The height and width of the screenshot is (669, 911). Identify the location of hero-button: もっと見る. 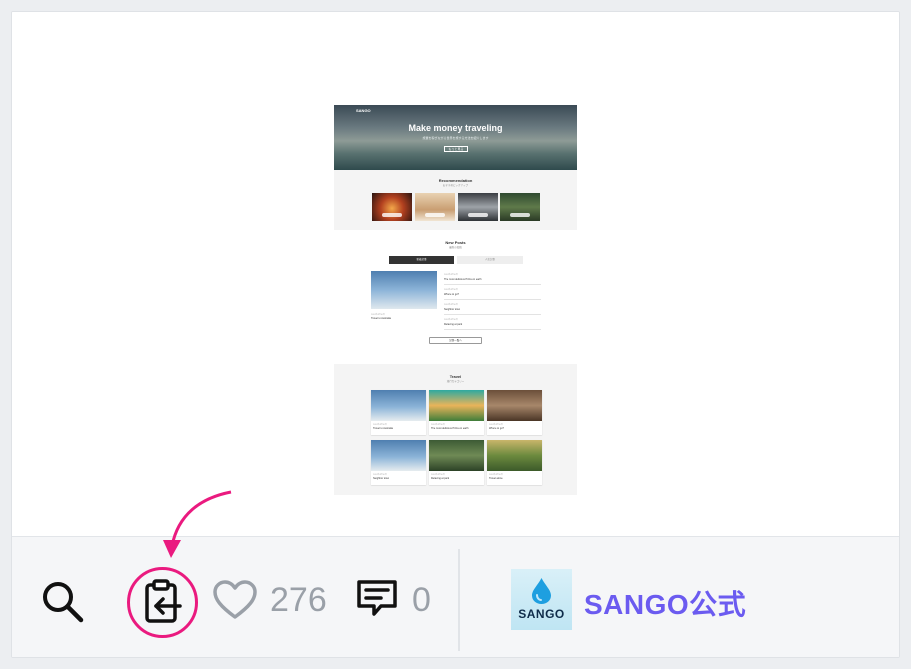
(456, 149).